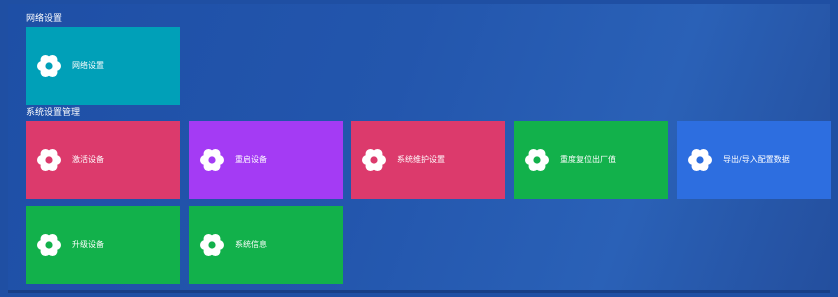 The height and width of the screenshot is (297, 838). Describe the element at coordinates (88, 65) in the screenshot. I see `tile-label: 网络设置` at that location.